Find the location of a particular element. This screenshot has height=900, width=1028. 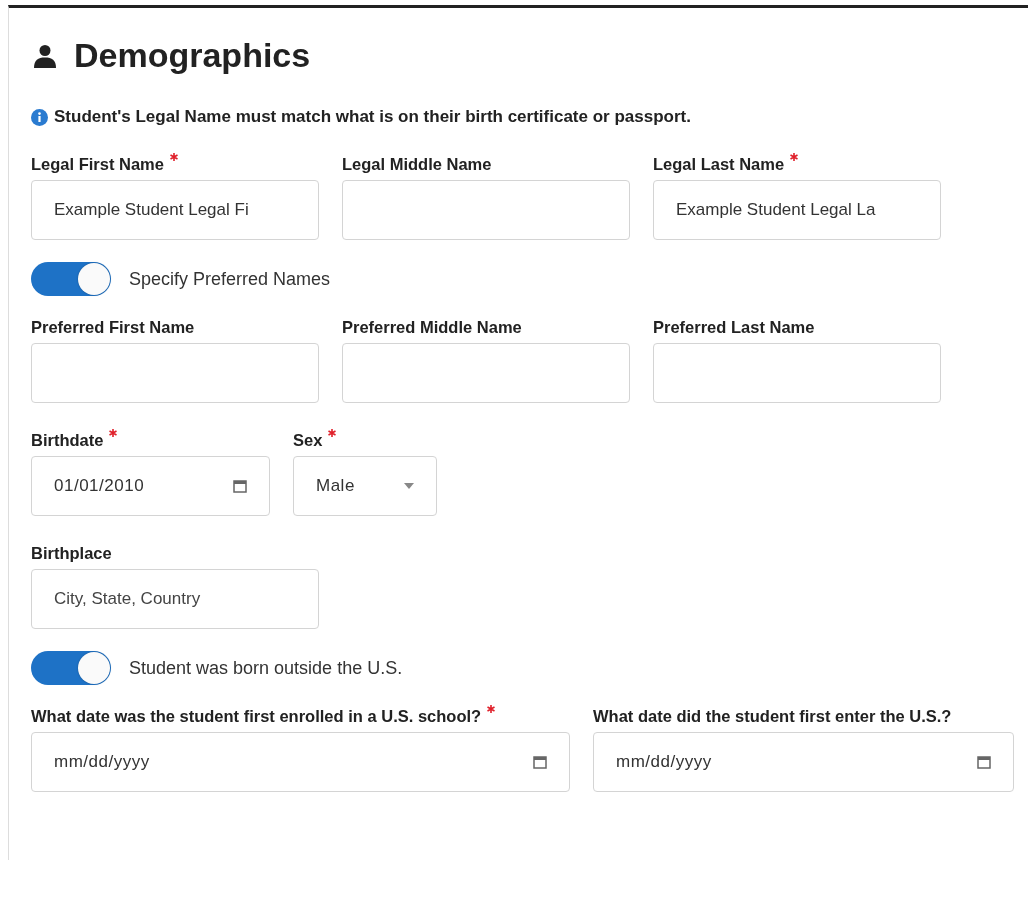

field-label: Preferred Middle Name is located at coordinates (432, 327).